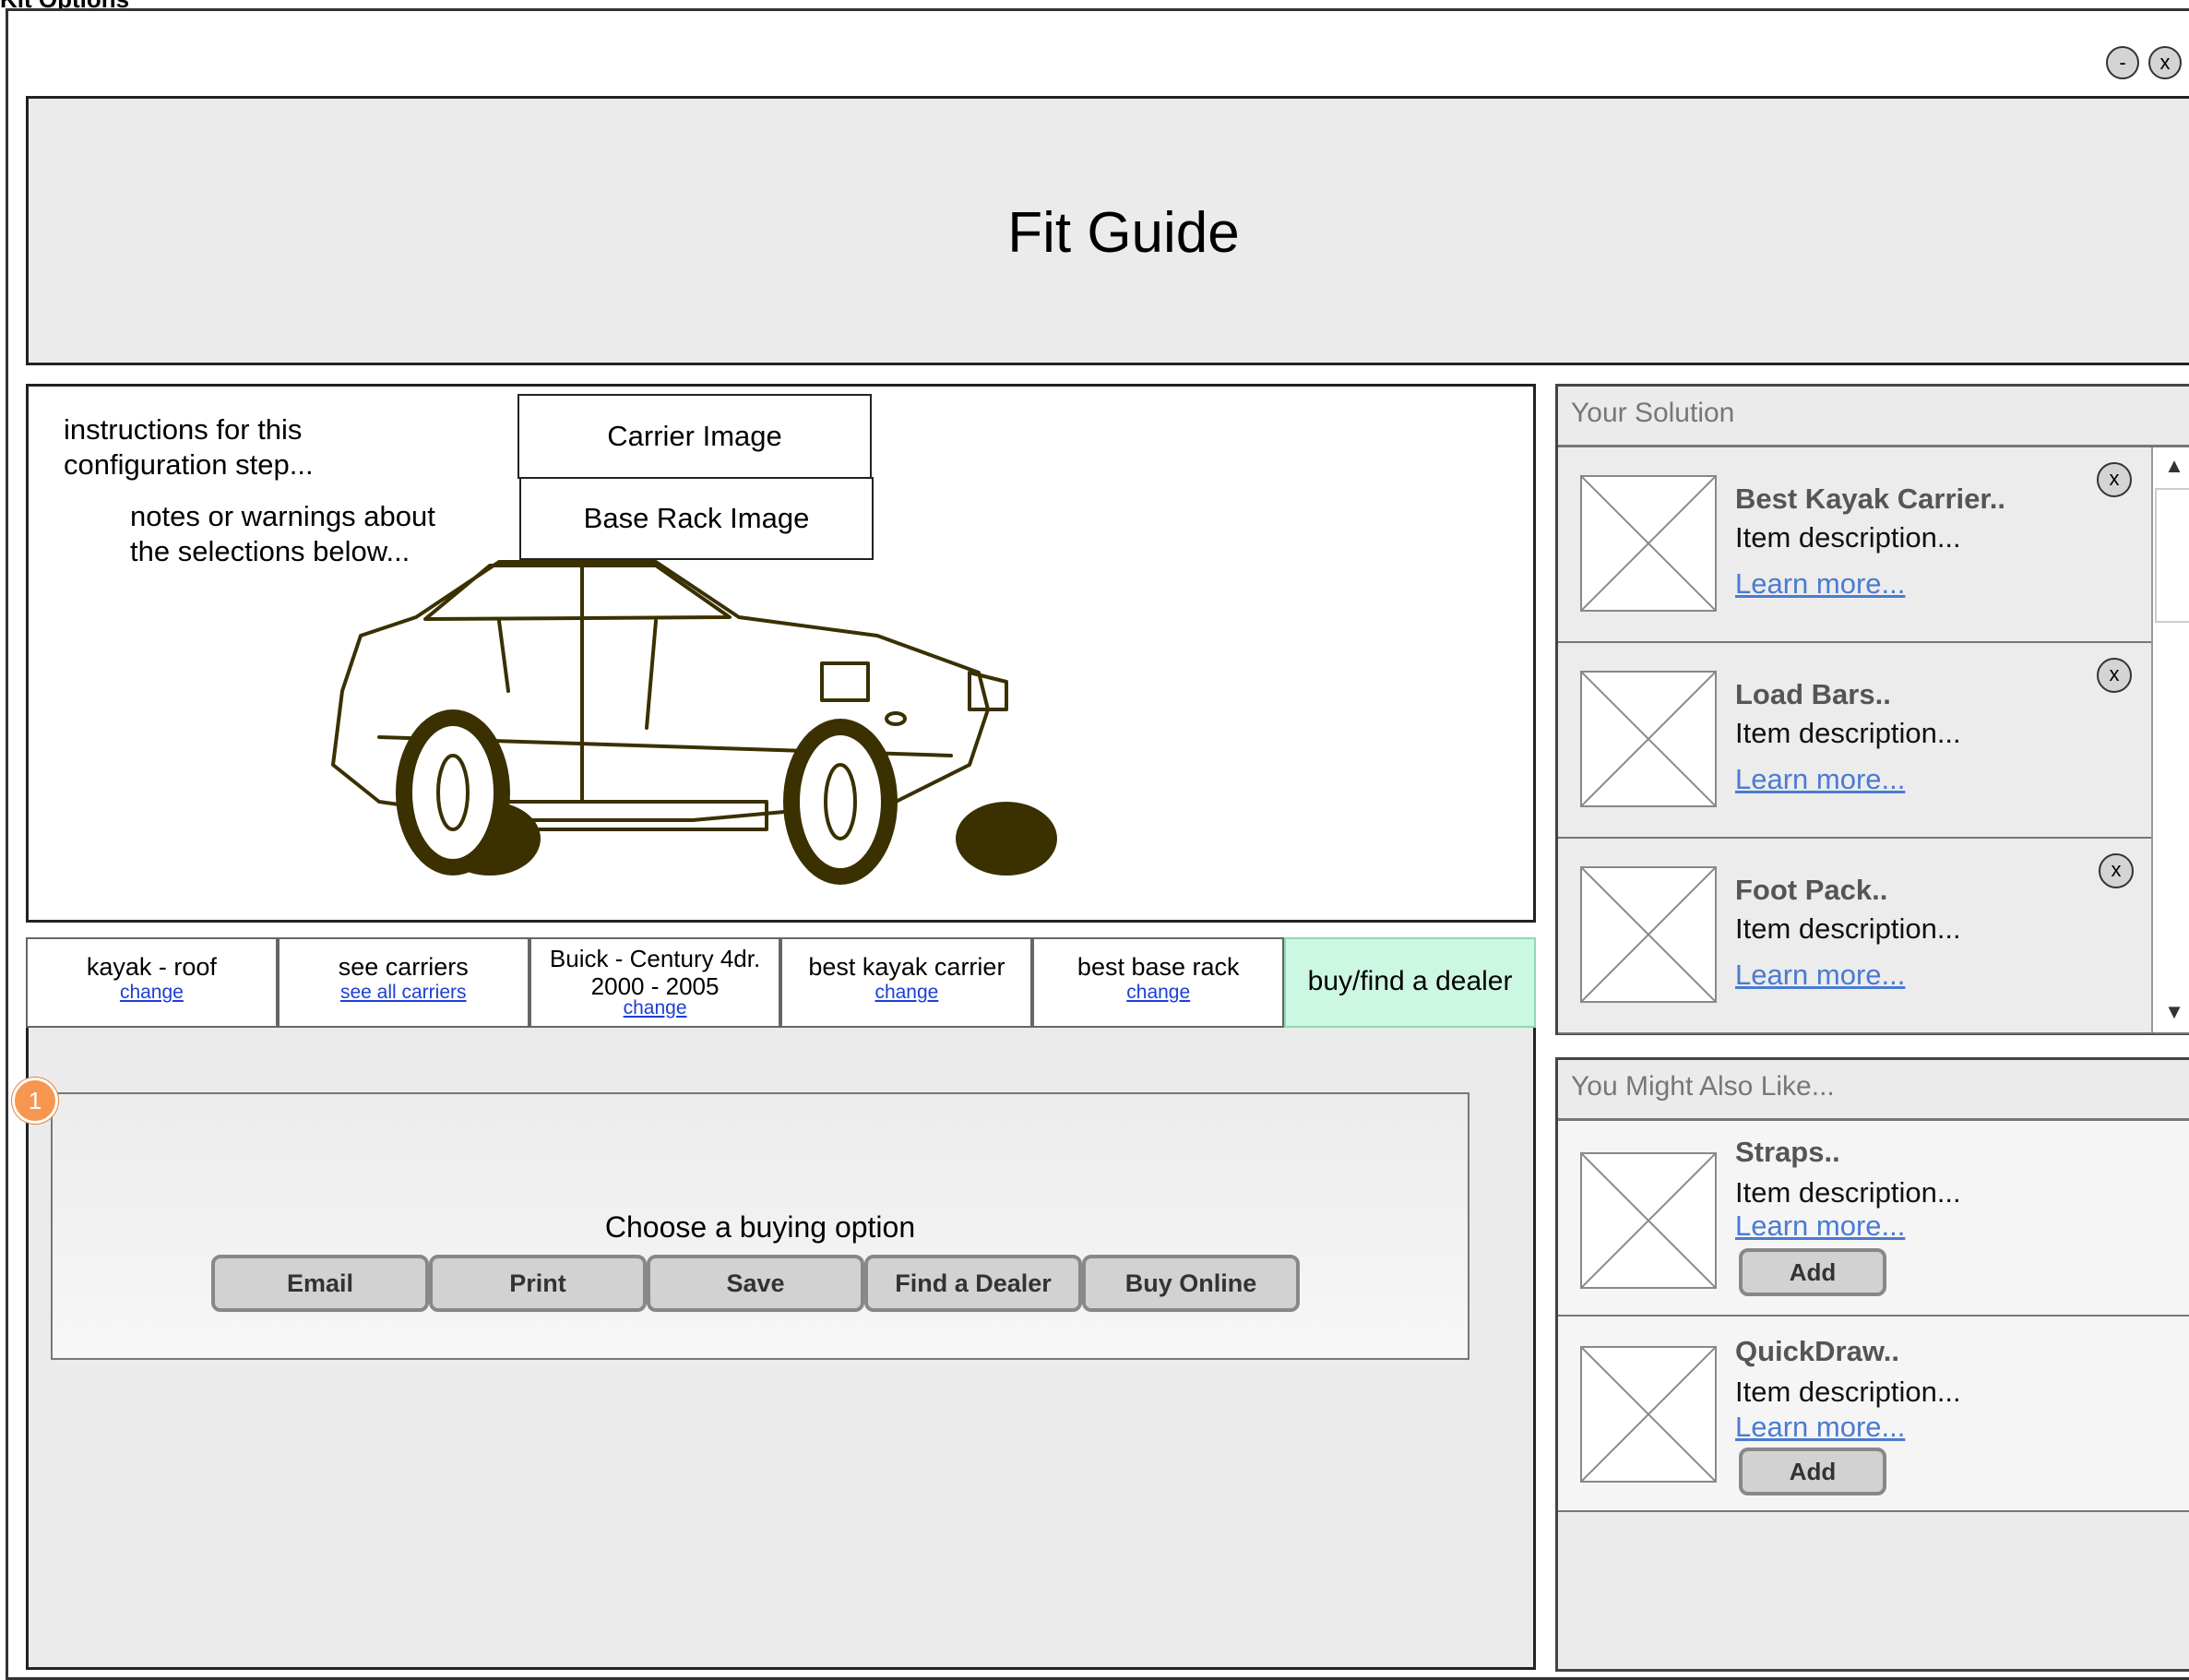 The width and height of the screenshot is (2189, 1680). I want to click on close-window-button: x, so click(2165, 62).